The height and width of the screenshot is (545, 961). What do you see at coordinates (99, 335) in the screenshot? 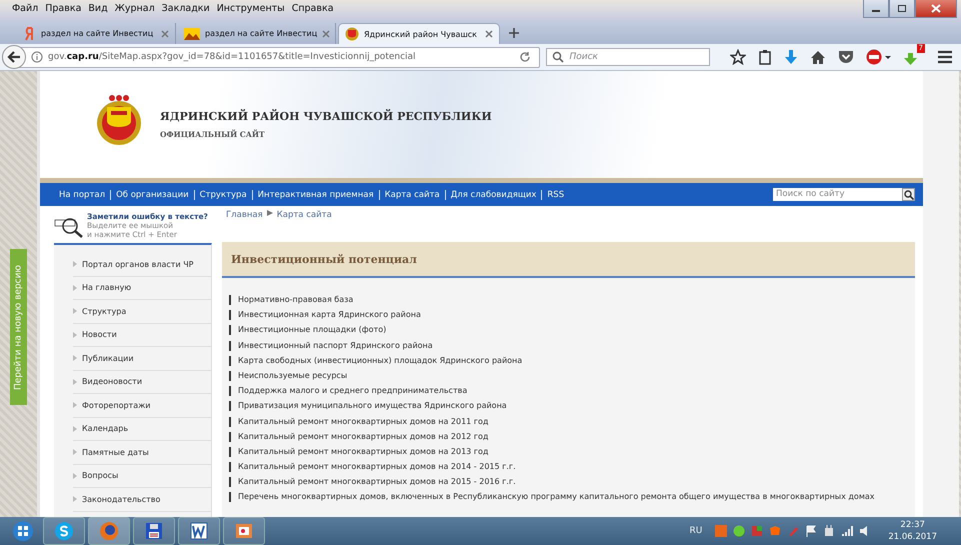
I see `sidebar-link: Новости` at bounding box center [99, 335].